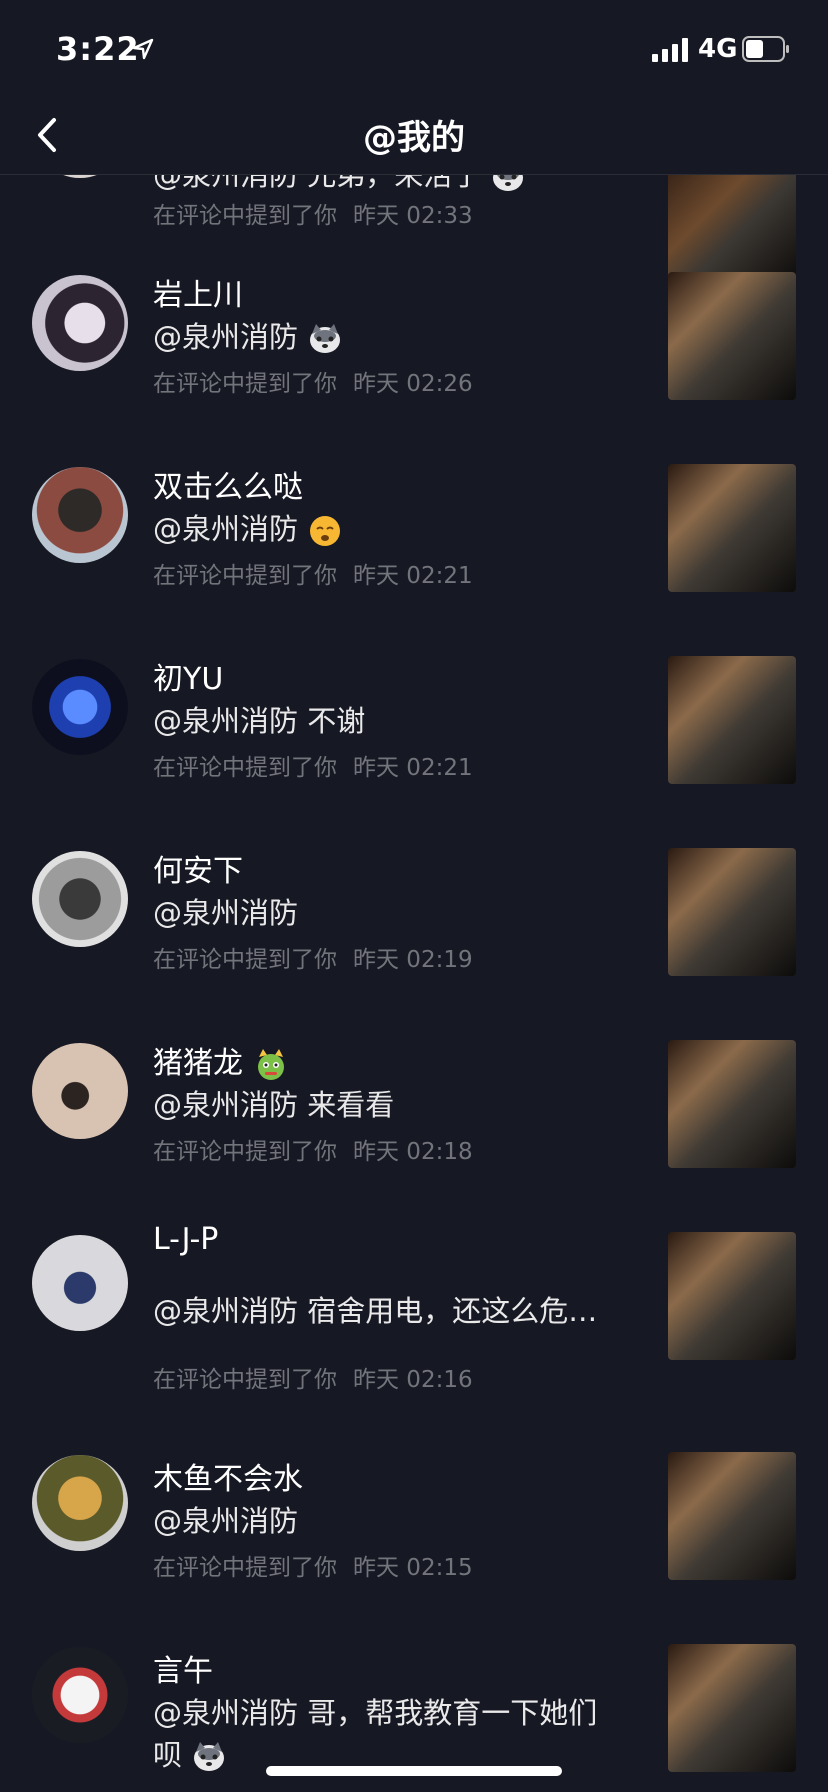  What do you see at coordinates (198, 1063) in the screenshot?
I see `user-name: 猪猪龙` at bounding box center [198, 1063].